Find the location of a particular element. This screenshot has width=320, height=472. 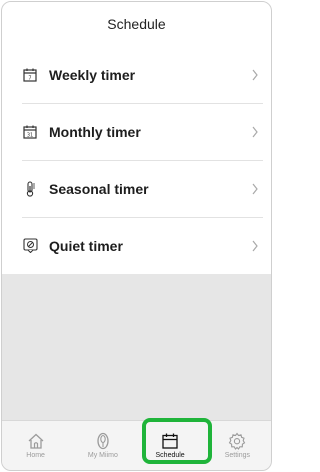

menu-item-monthly-timer: 31 Monthly timer is located at coordinates (136, 131).